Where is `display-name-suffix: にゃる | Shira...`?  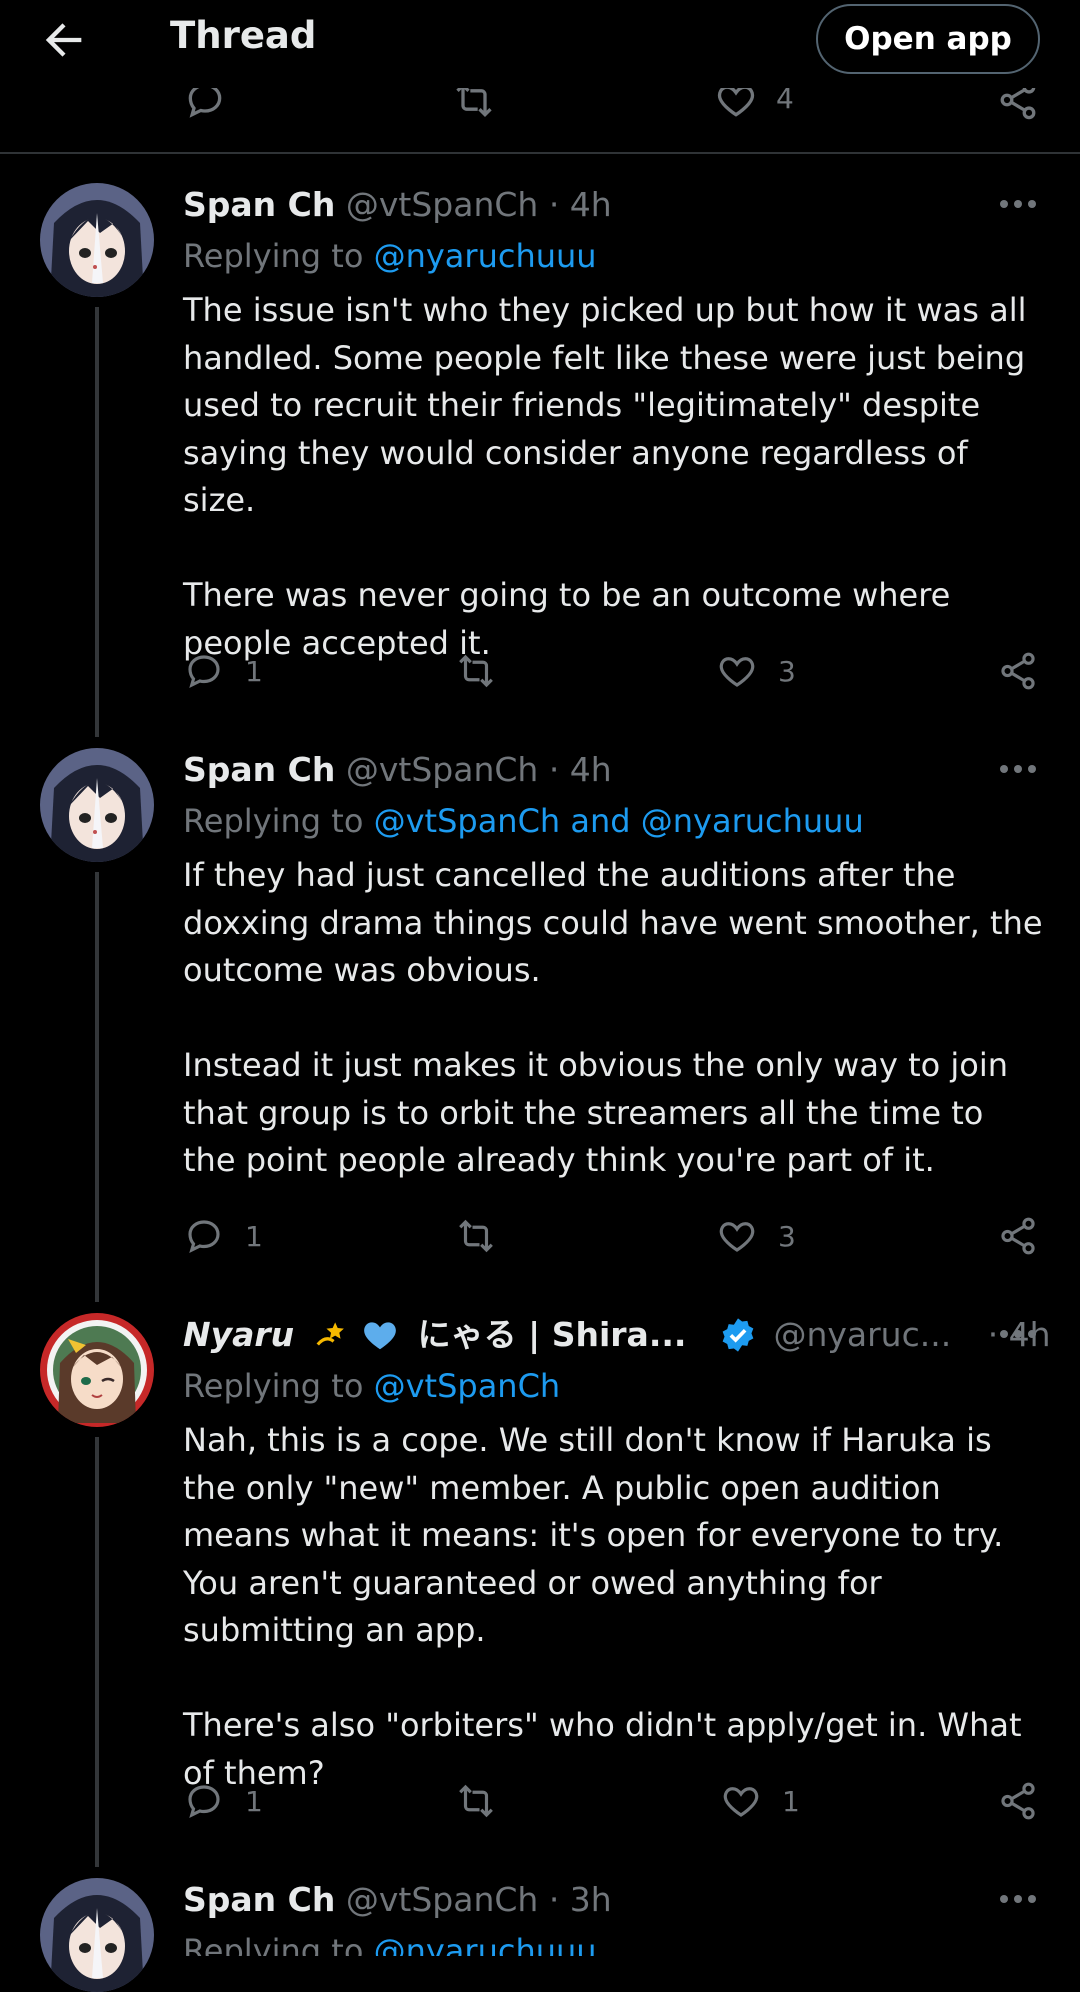
display-name-suffix: にゃる | Shira... is located at coordinates (552, 1334).